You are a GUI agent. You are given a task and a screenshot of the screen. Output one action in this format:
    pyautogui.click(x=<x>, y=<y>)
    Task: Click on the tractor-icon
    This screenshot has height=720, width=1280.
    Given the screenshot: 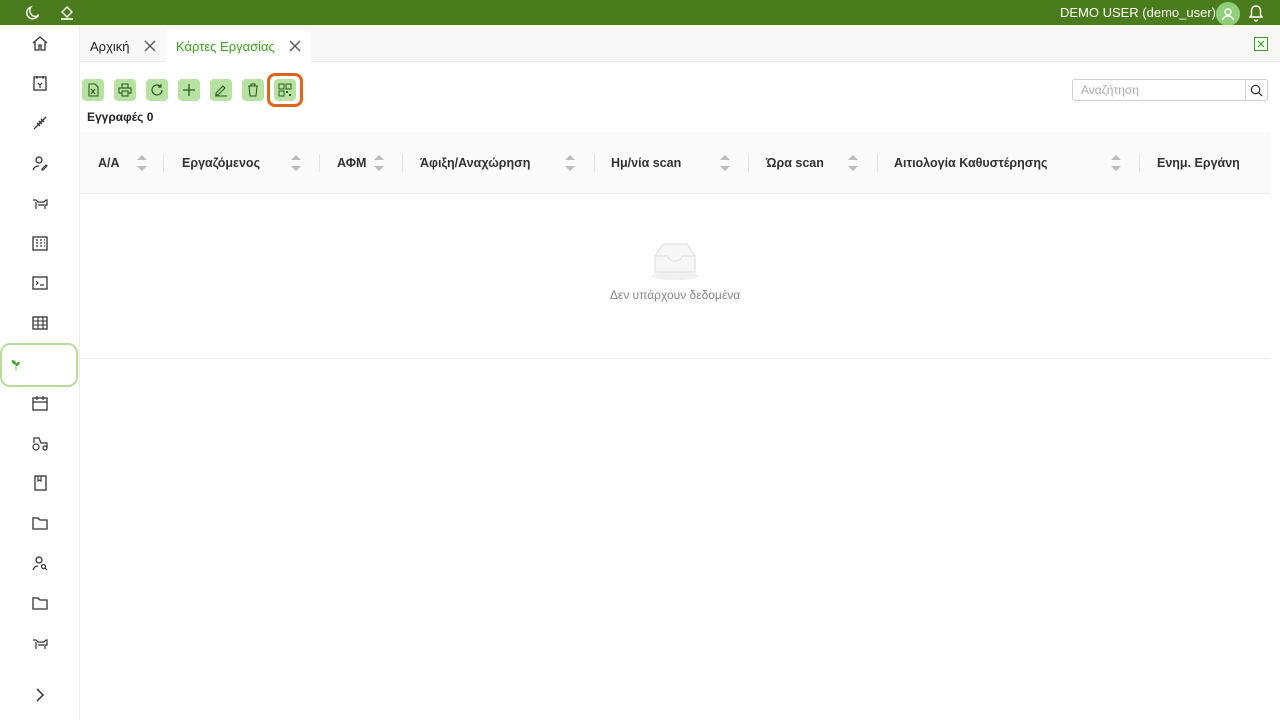 What is the action you would take?
    pyautogui.click(x=40, y=444)
    